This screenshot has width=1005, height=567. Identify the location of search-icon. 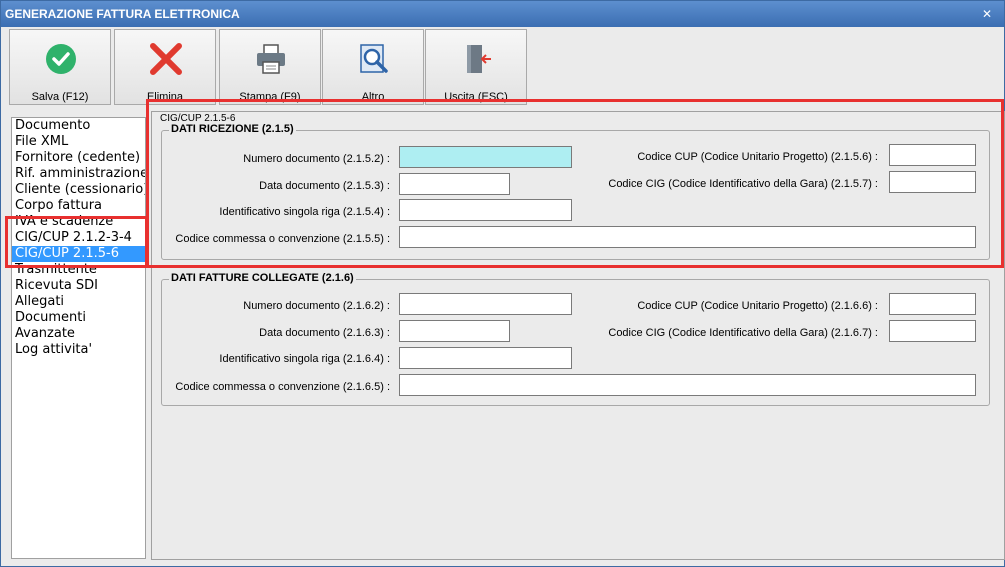
(374, 58).